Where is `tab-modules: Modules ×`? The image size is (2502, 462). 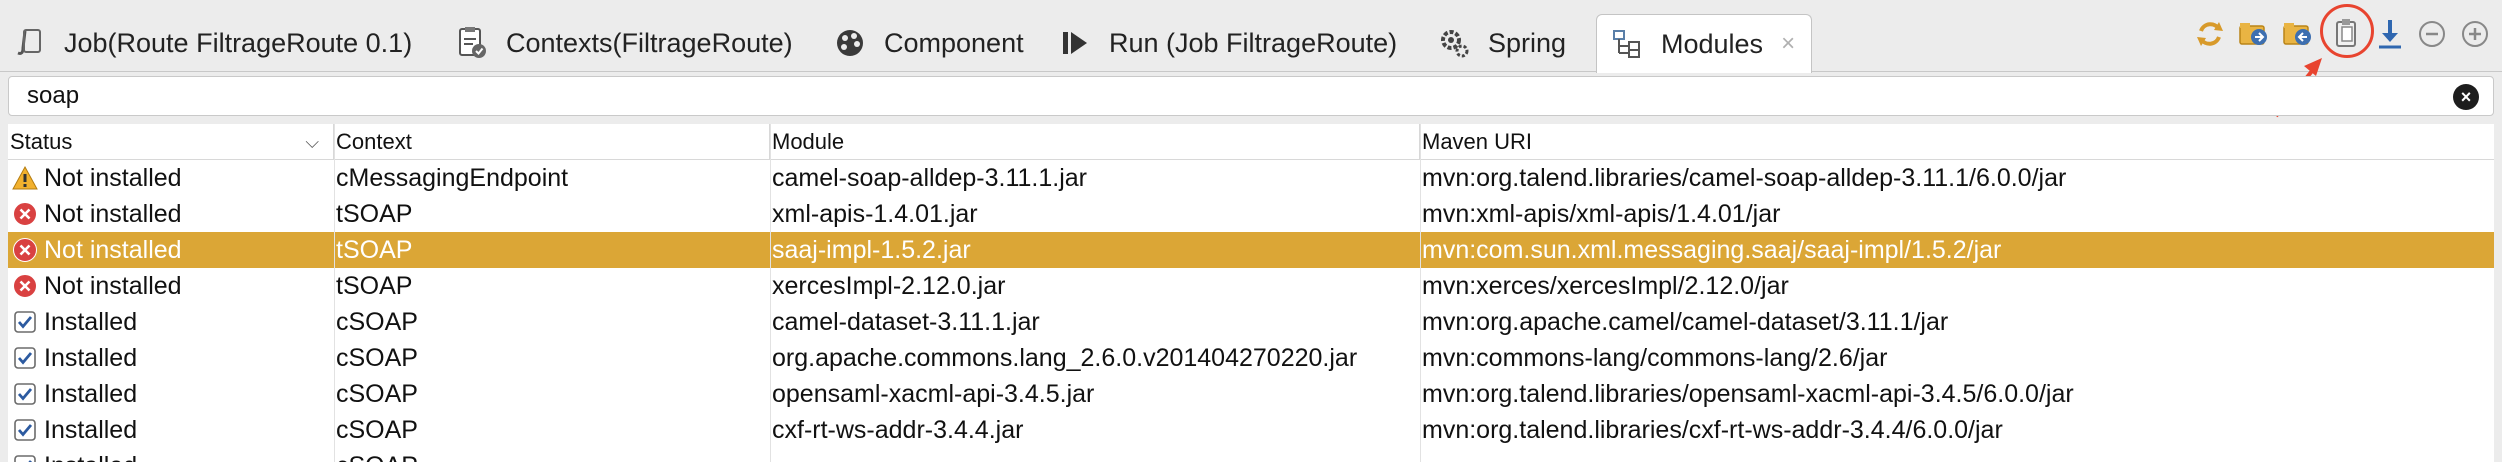 tab-modules: Modules × is located at coordinates (1704, 43).